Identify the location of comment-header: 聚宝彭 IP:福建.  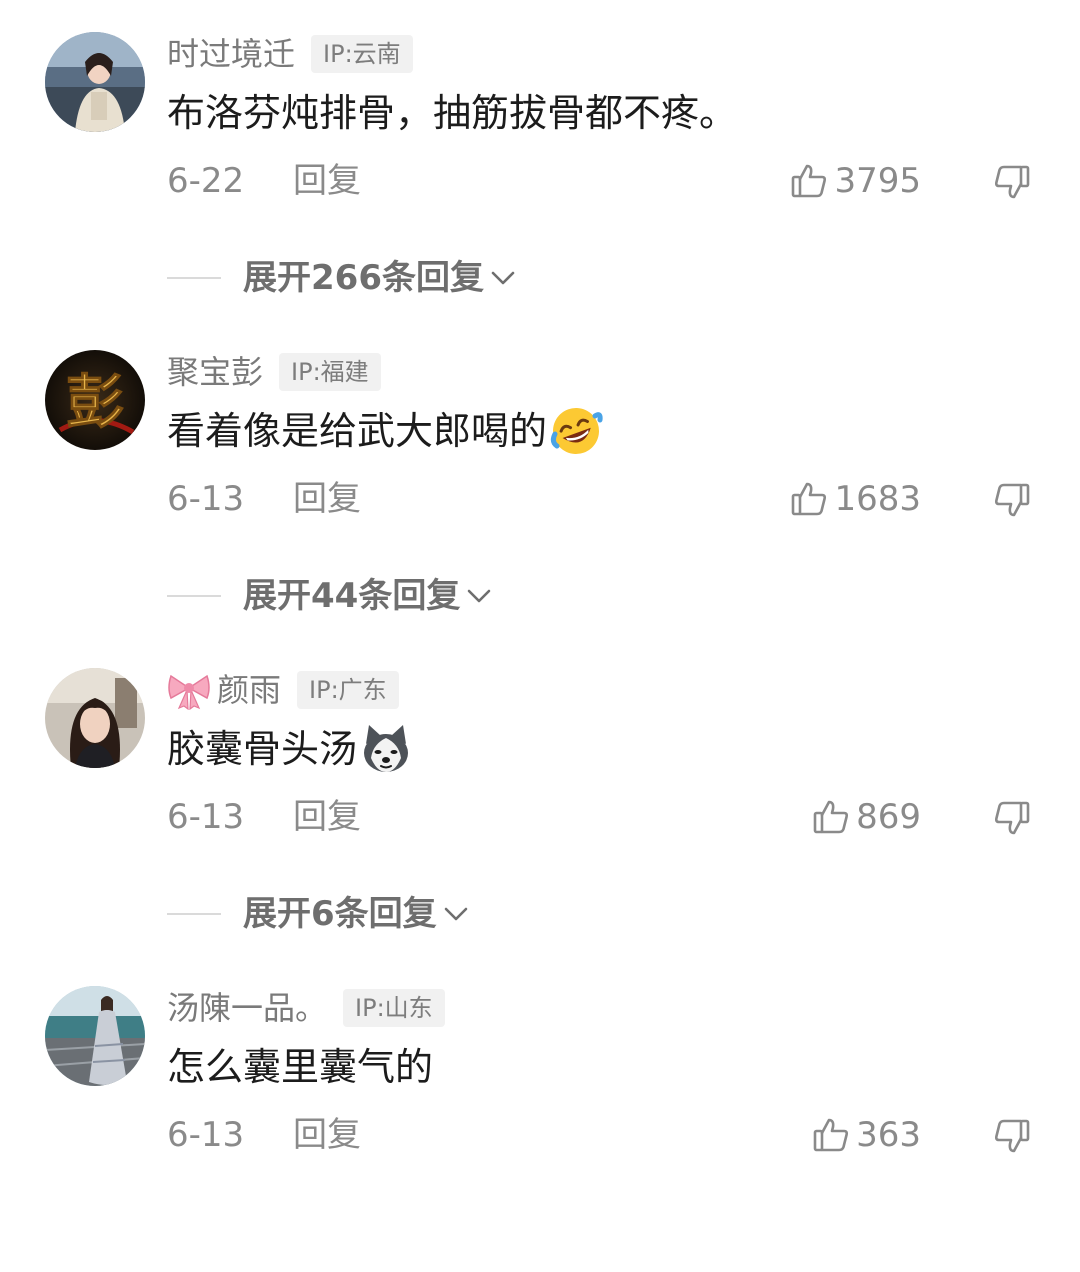
(274, 372).